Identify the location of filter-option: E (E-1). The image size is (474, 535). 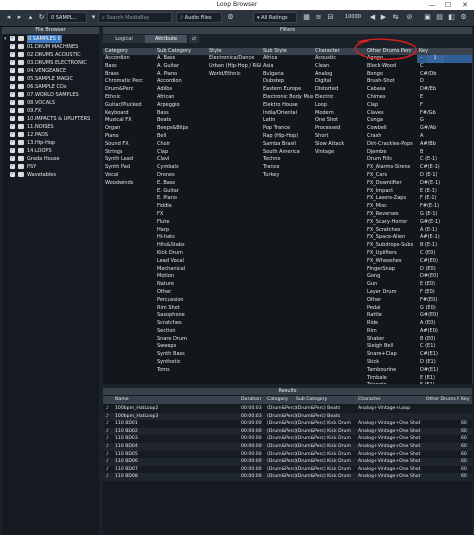
(444, 192).